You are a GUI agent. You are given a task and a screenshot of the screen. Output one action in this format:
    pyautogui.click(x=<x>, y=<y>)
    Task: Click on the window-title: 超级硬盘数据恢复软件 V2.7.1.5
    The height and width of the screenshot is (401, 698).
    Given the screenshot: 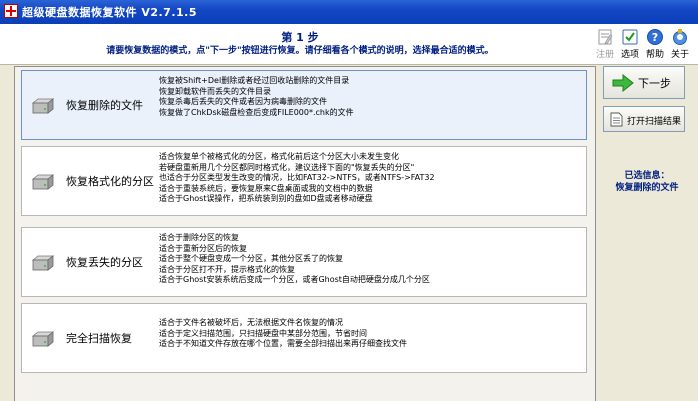 What is the action you would take?
    pyautogui.click(x=109, y=12)
    